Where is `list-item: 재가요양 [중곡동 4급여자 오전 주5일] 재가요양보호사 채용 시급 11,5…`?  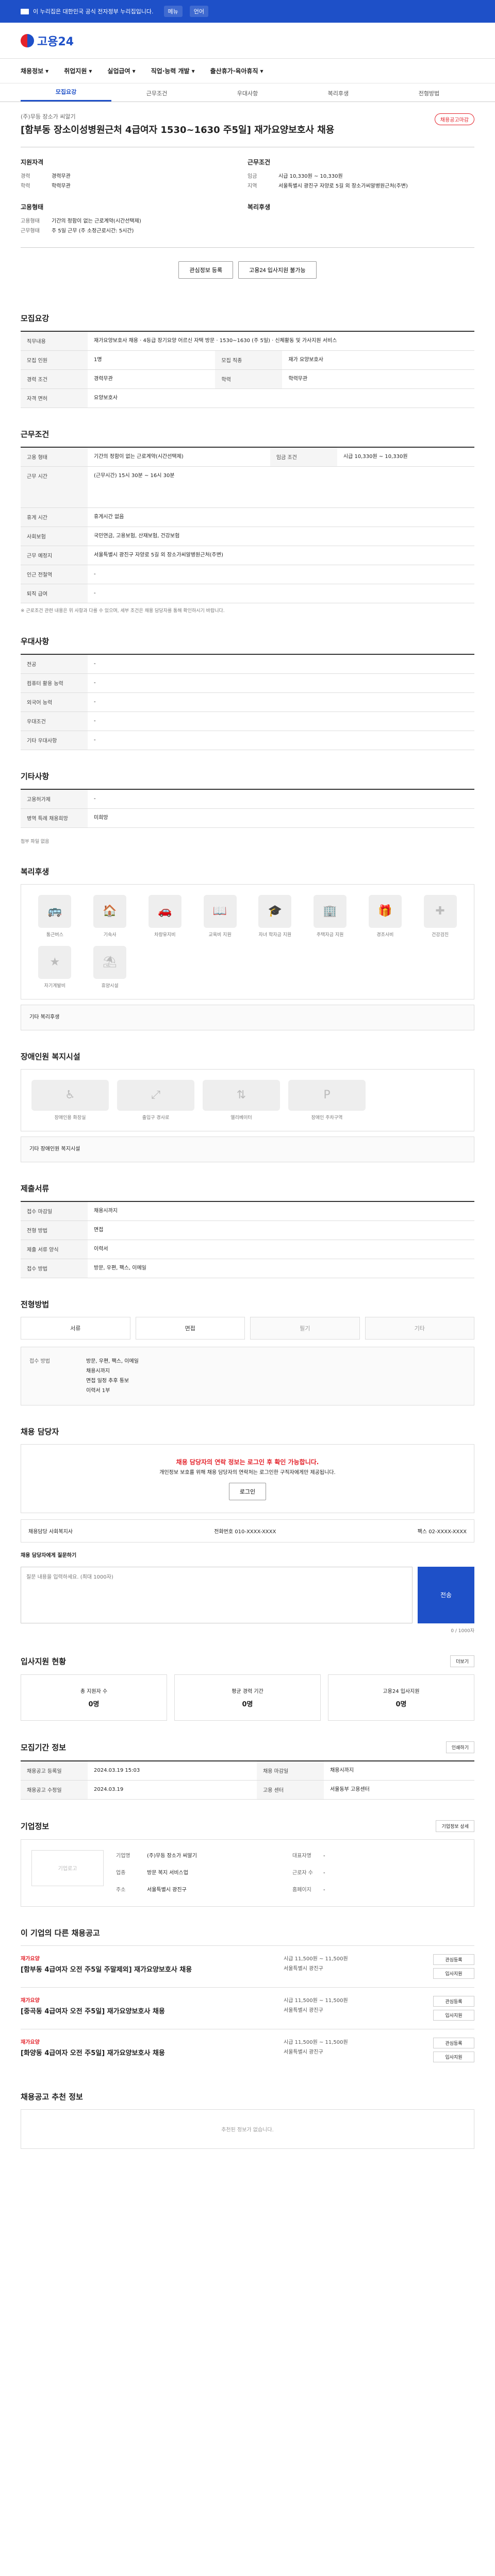
list-item: 재가요양 [중곡동 4급여자 오전 주5일] 재가요양보호사 채용 시급 11,5… is located at coordinates (247, 2008).